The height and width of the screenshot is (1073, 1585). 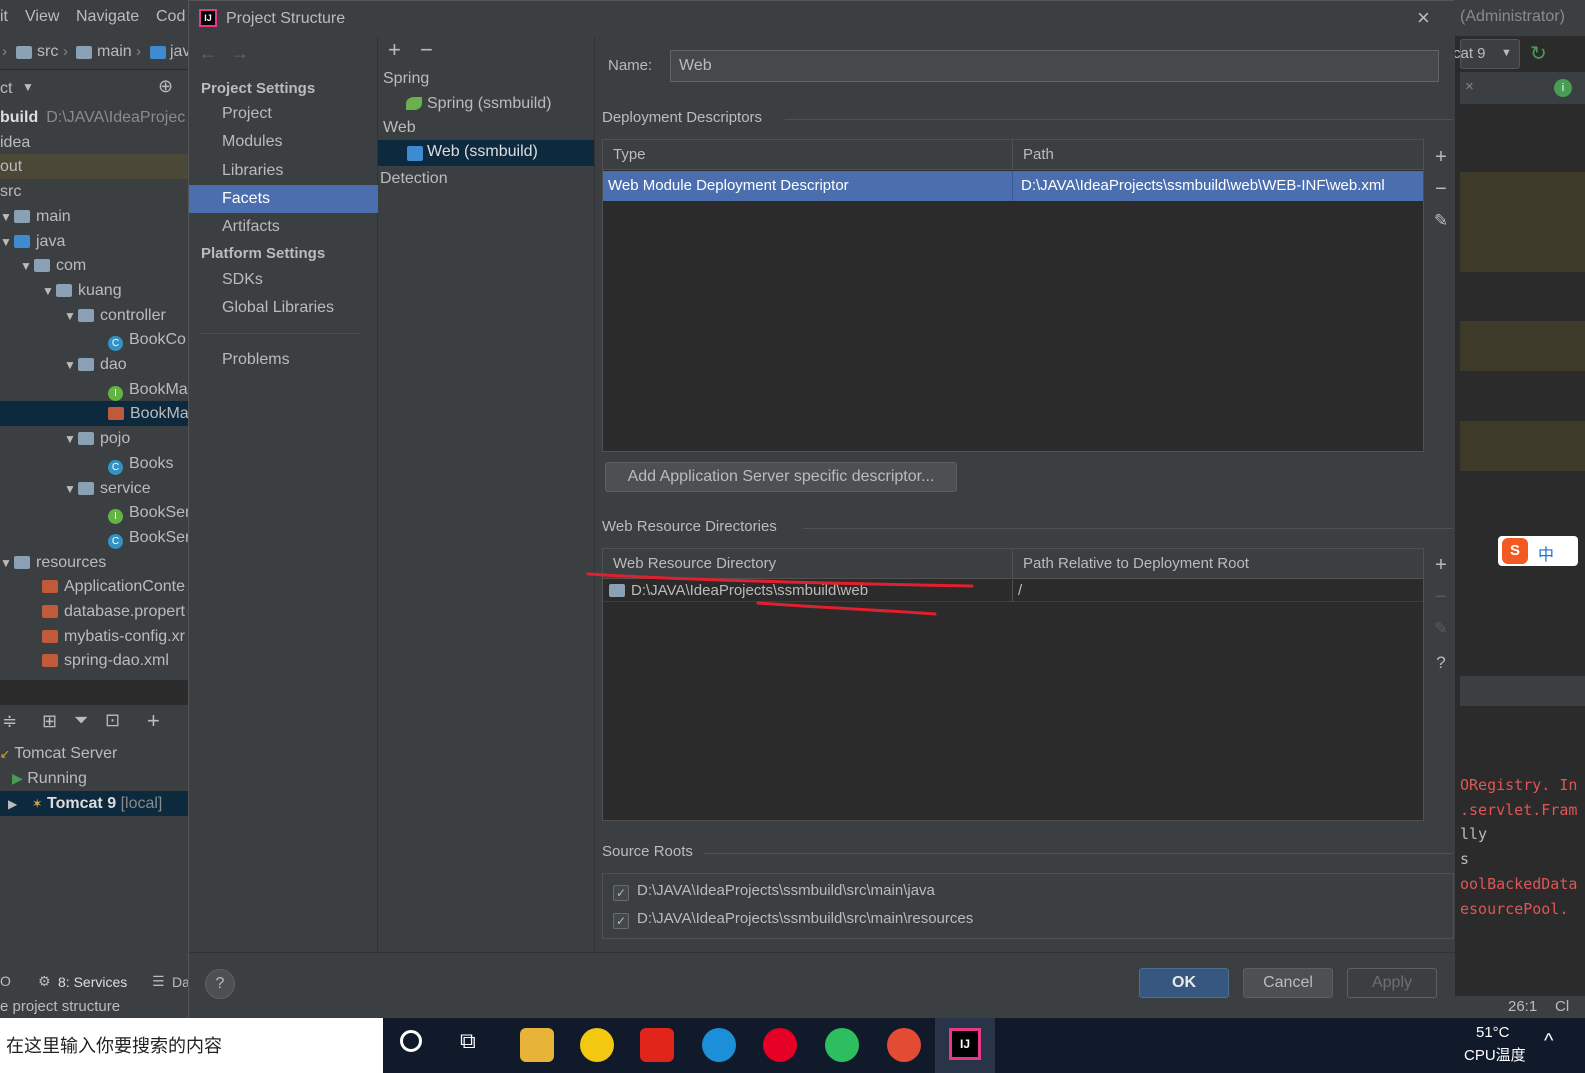 What do you see at coordinates (1392, 983) in the screenshot?
I see `apply-button: Apply` at bounding box center [1392, 983].